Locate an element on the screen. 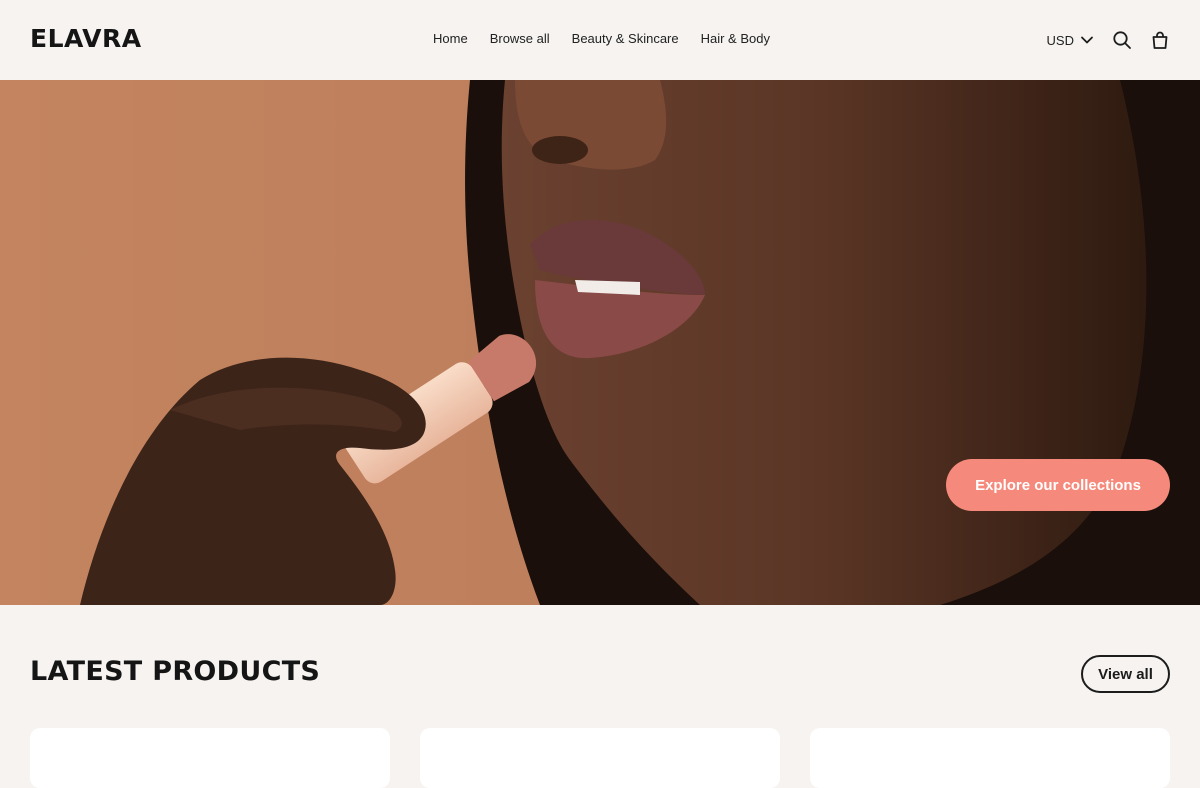  currency-label: USD is located at coordinates (1060, 40).